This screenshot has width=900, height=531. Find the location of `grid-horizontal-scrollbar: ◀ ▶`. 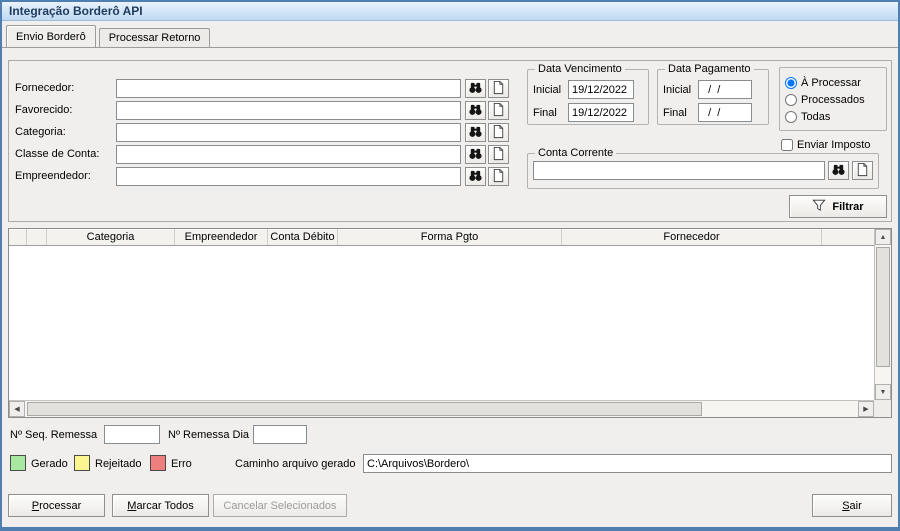

grid-horizontal-scrollbar: ◀ ▶ is located at coordinates (441, 408).